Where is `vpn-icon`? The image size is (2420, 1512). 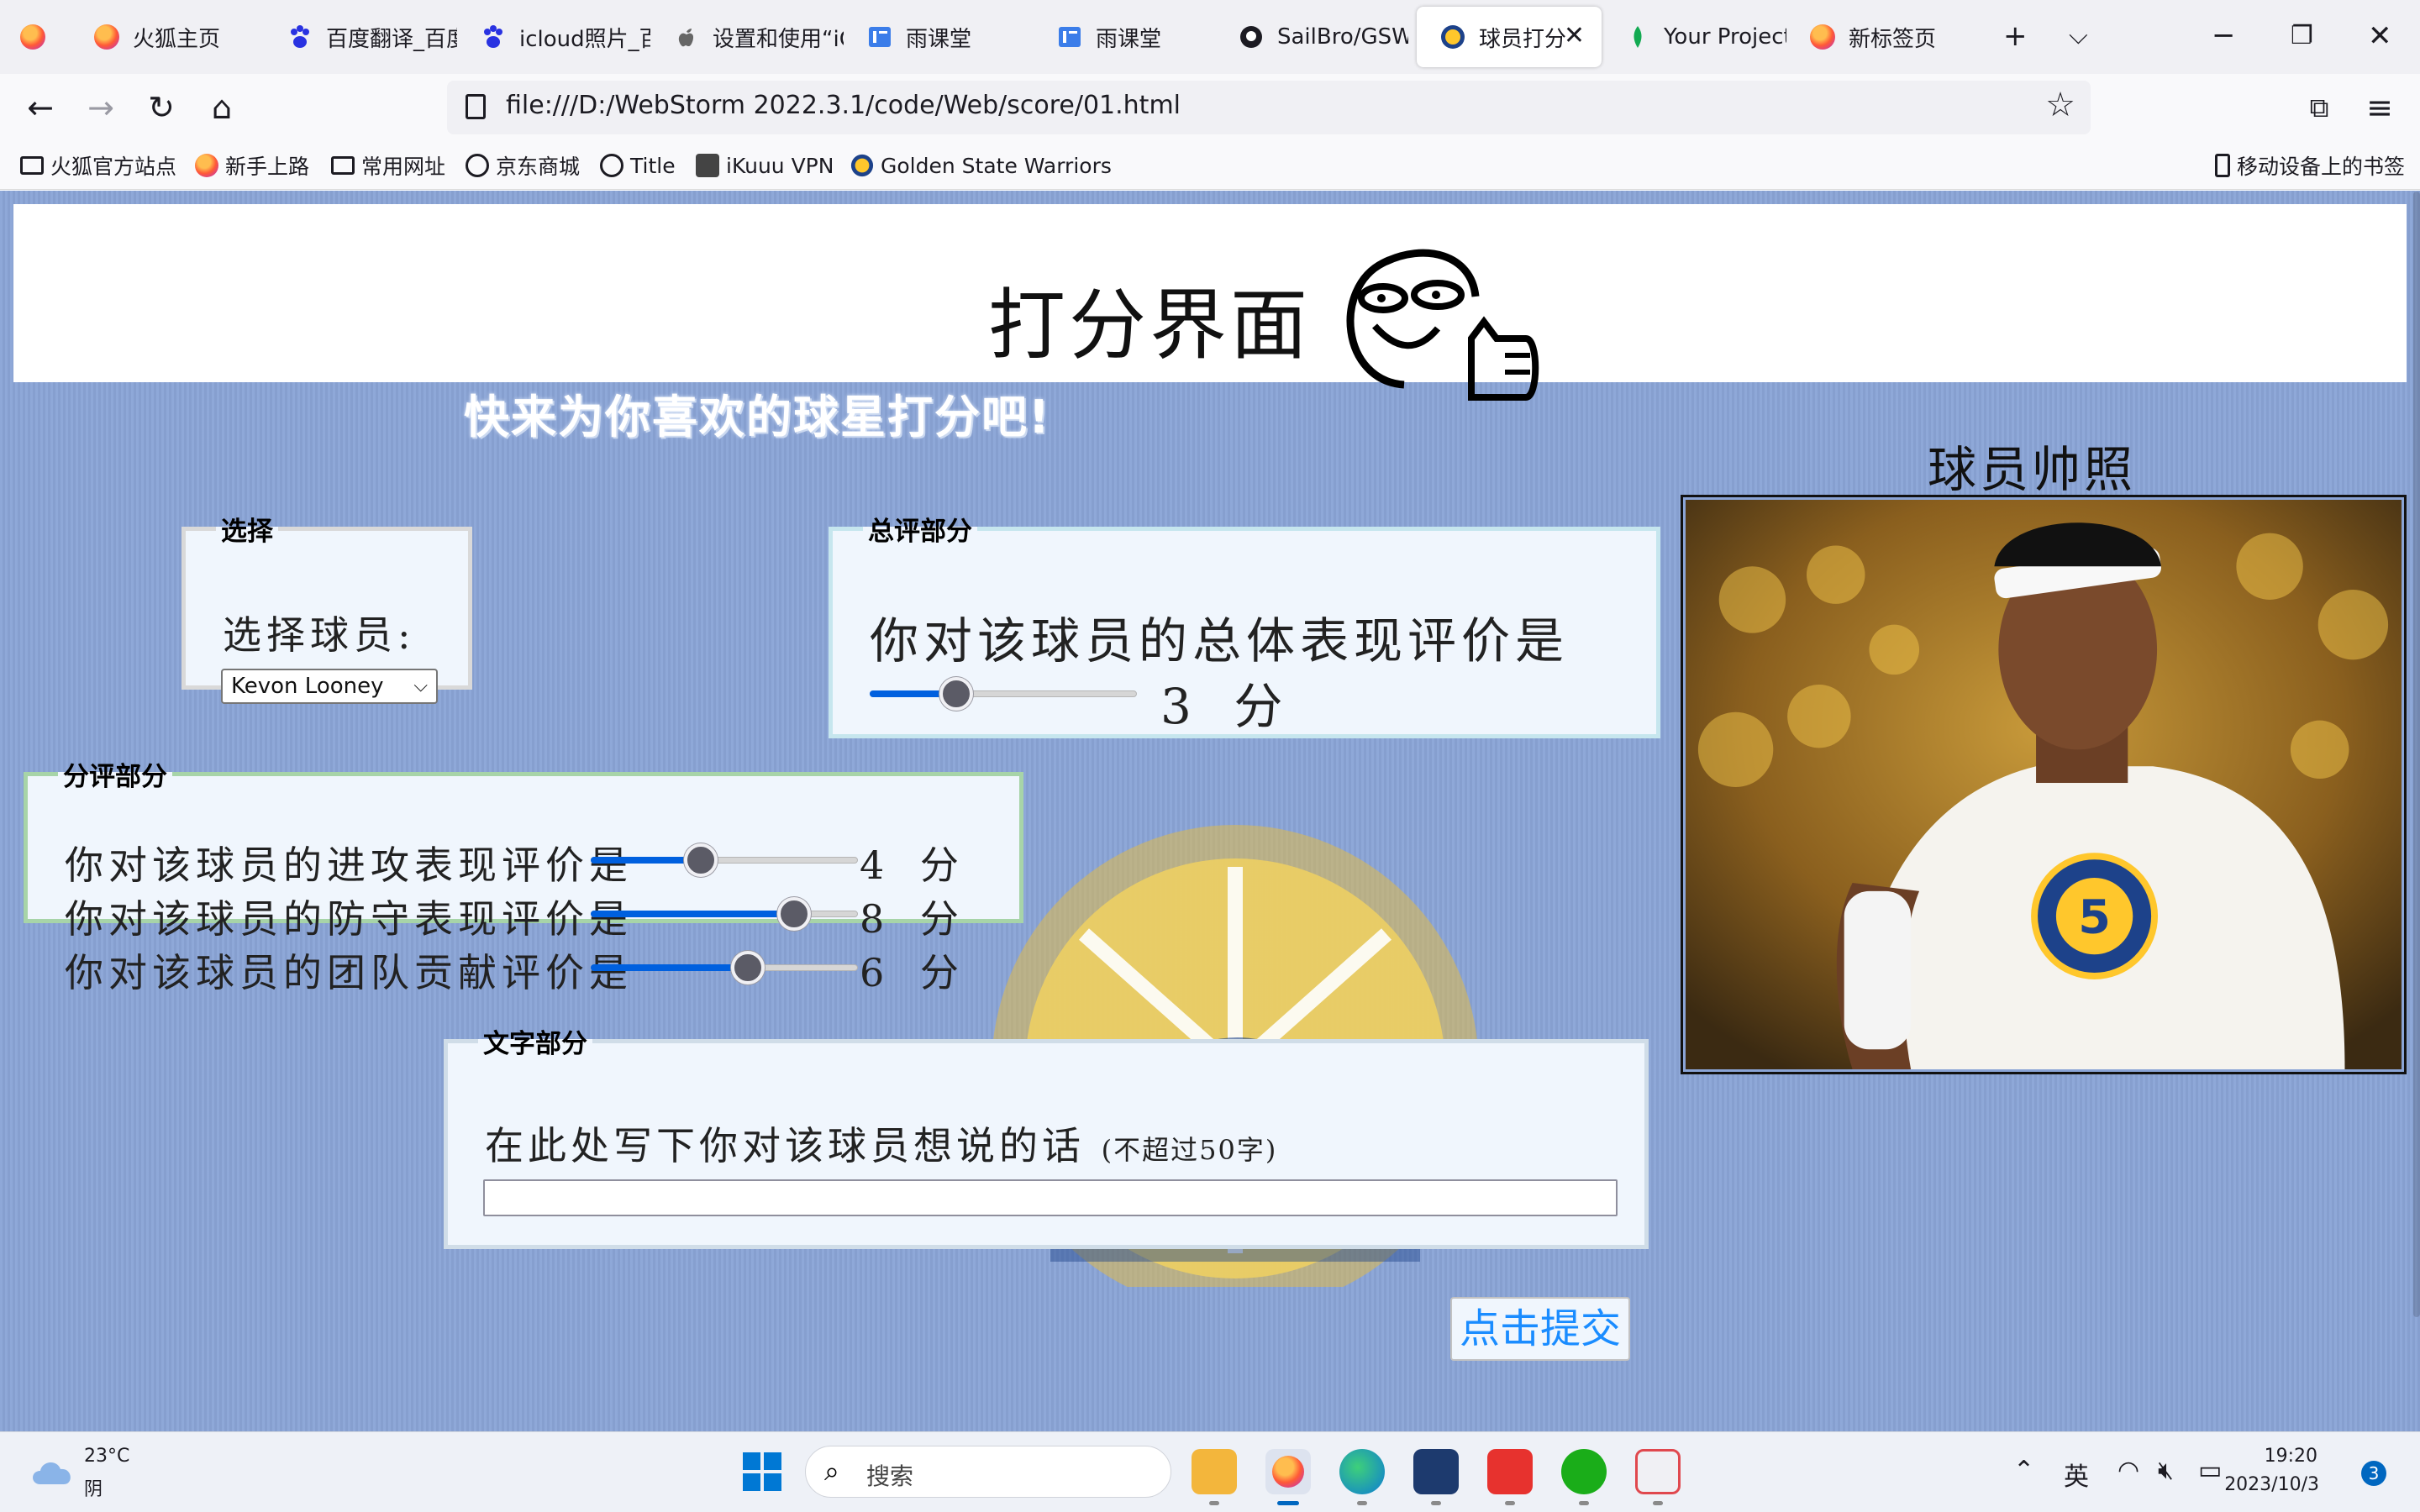
vpn-icon is located at coordinates (707, 165).